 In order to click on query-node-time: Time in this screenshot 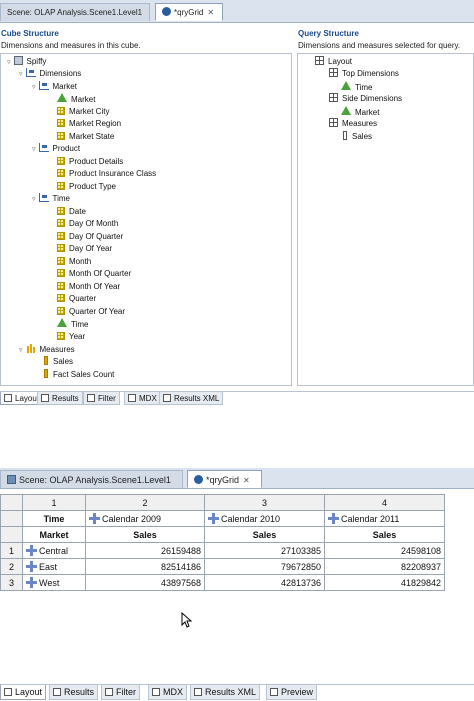, I will do `click(356, 87)`.